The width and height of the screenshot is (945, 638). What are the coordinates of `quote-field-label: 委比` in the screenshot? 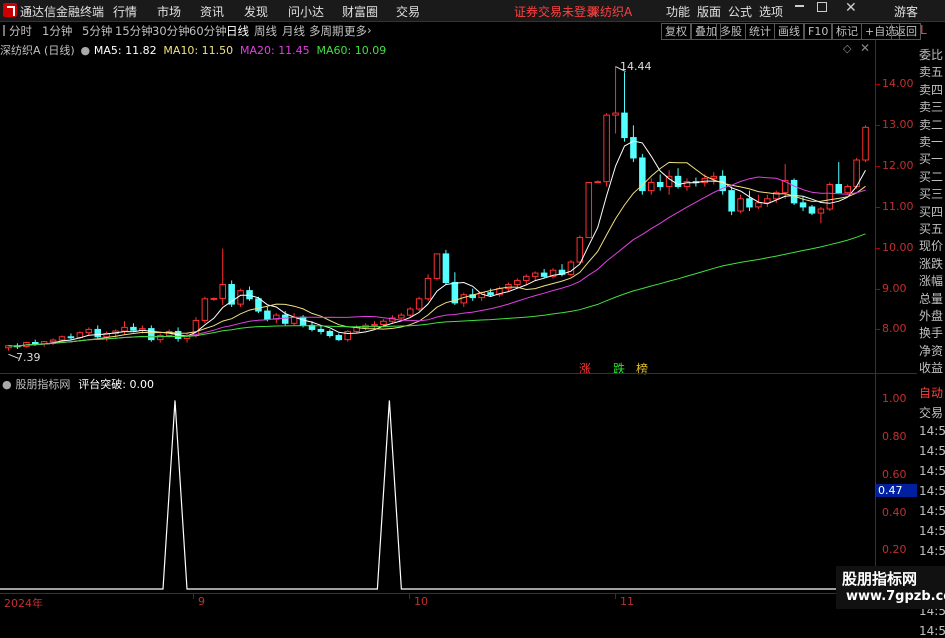 It's located at (931, 54).